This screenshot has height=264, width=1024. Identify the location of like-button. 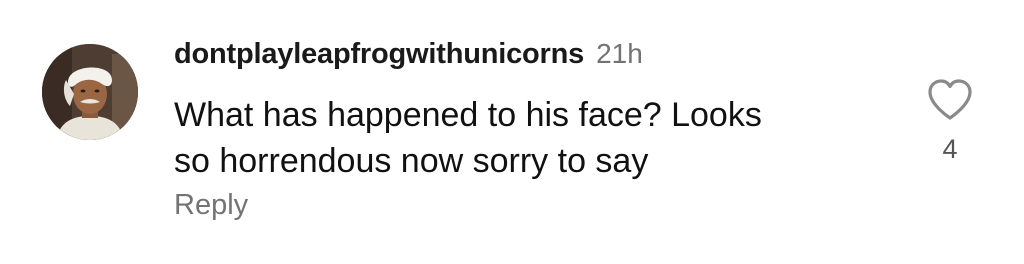
(950, 100).